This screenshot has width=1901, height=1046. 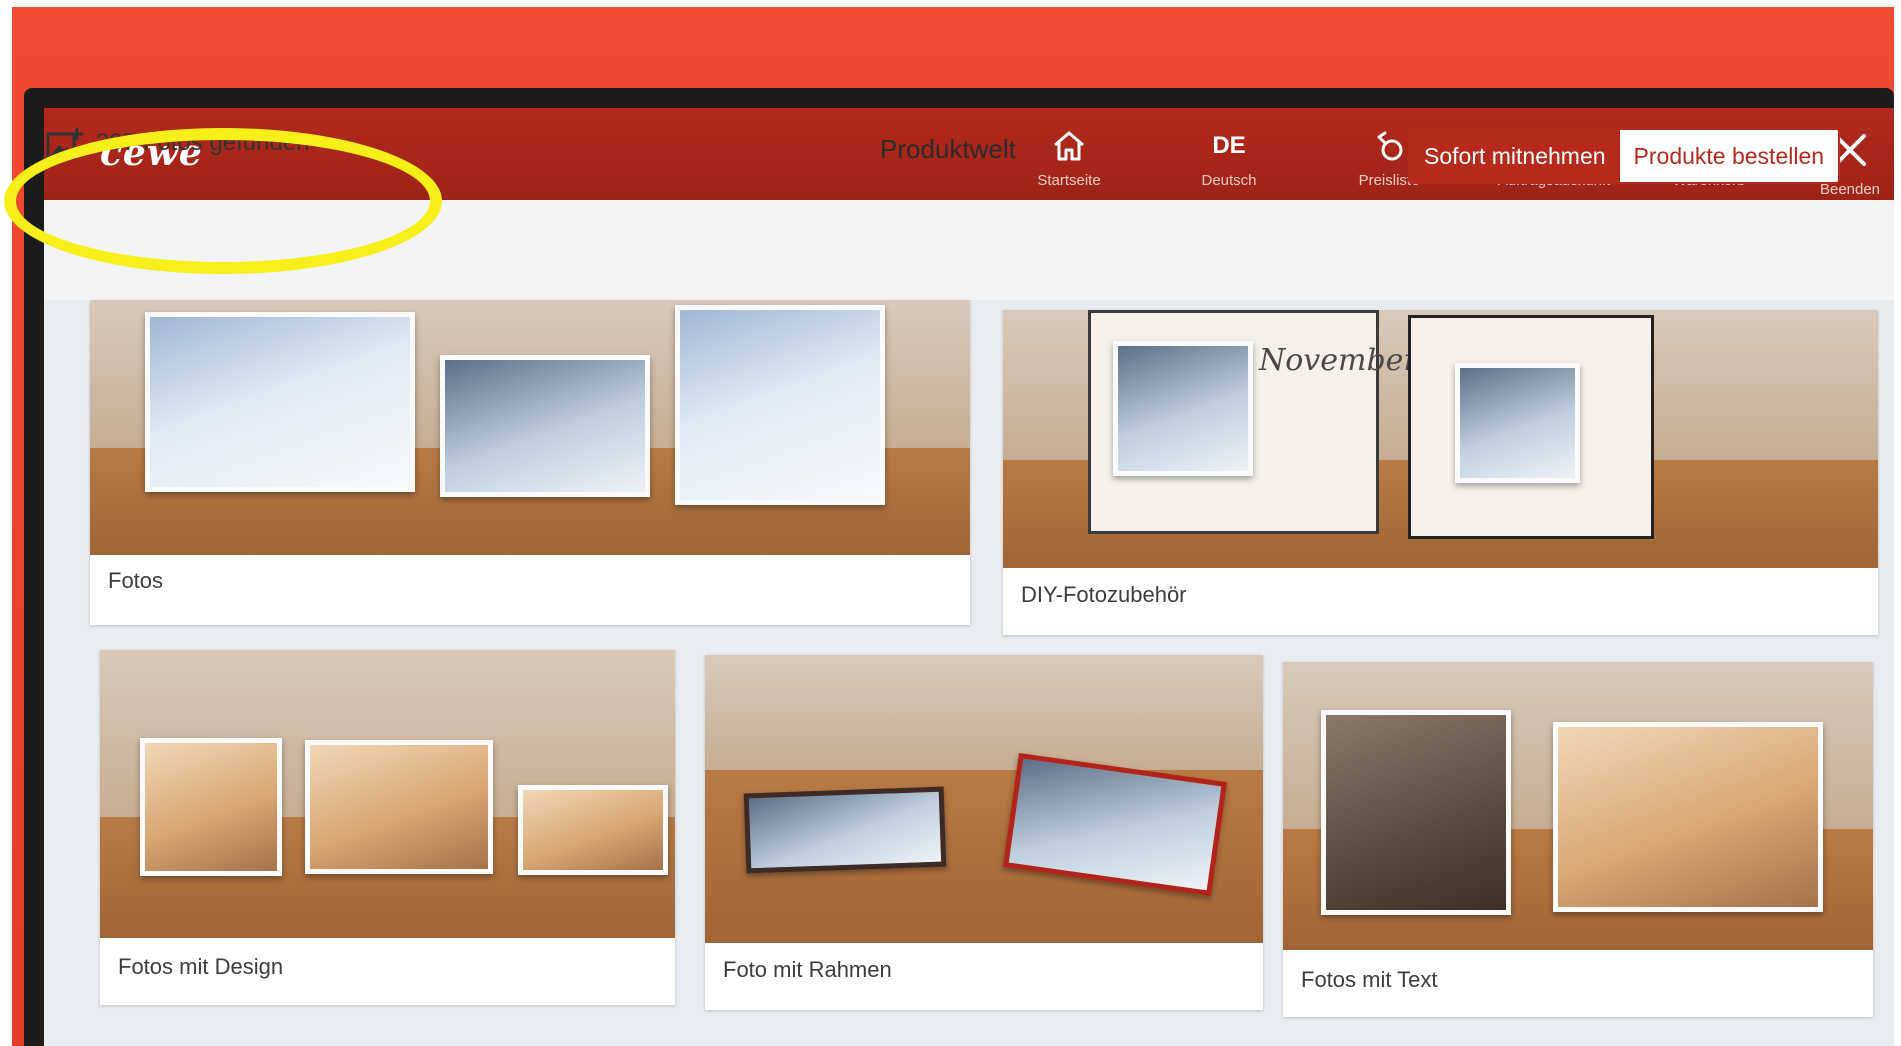 I want to click on sub-header, so click(x=969, y=250).